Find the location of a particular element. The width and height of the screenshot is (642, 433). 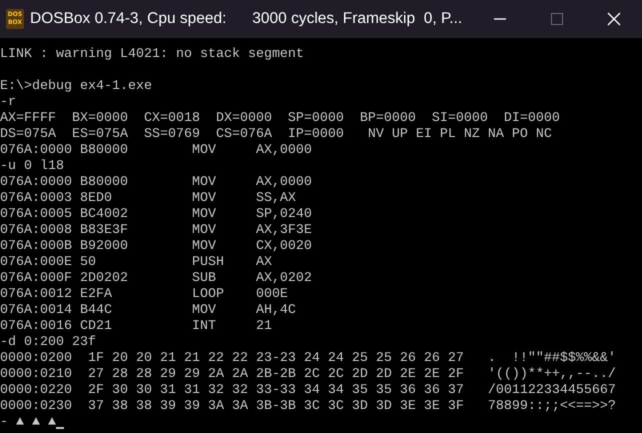

terminal-line: 076A:0012 E2FA LOOP 000E is located at coordinates (144, 295).